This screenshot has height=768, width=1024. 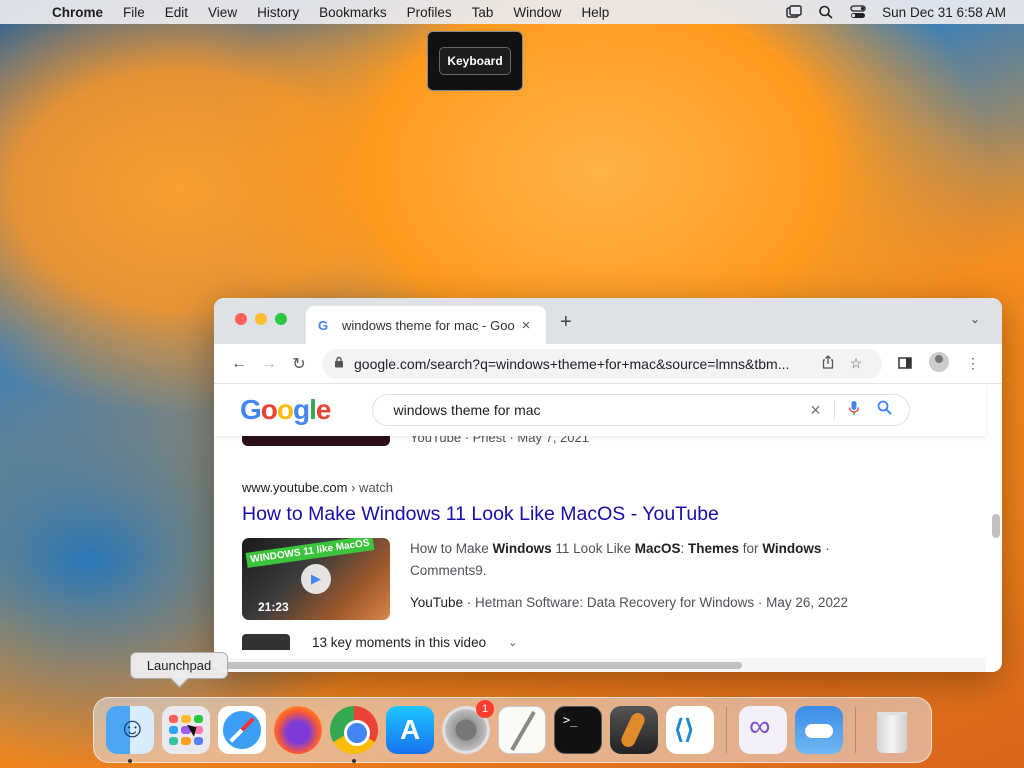 What do you see at coordinates (828, 363) in the screenshot?
I see `share-icon` at bounding box center [828, 363].